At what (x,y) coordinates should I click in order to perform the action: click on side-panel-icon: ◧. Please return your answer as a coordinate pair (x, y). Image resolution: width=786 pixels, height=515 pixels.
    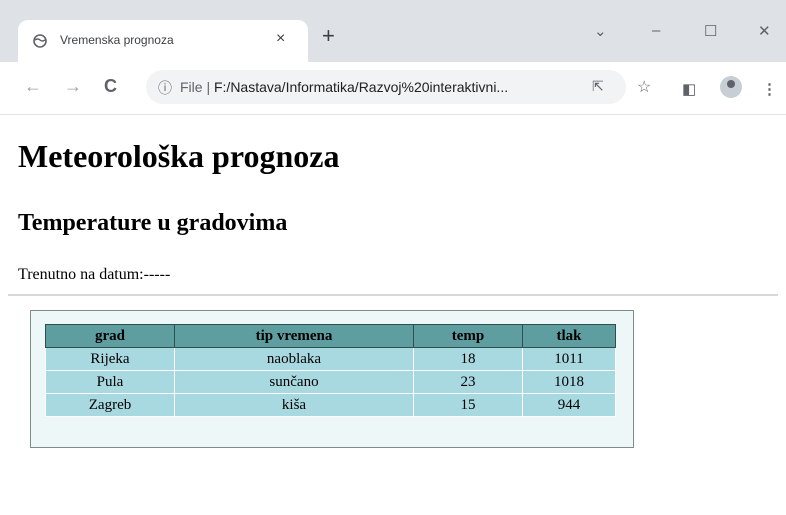
    Looking at the image, I should click on (689, 89).